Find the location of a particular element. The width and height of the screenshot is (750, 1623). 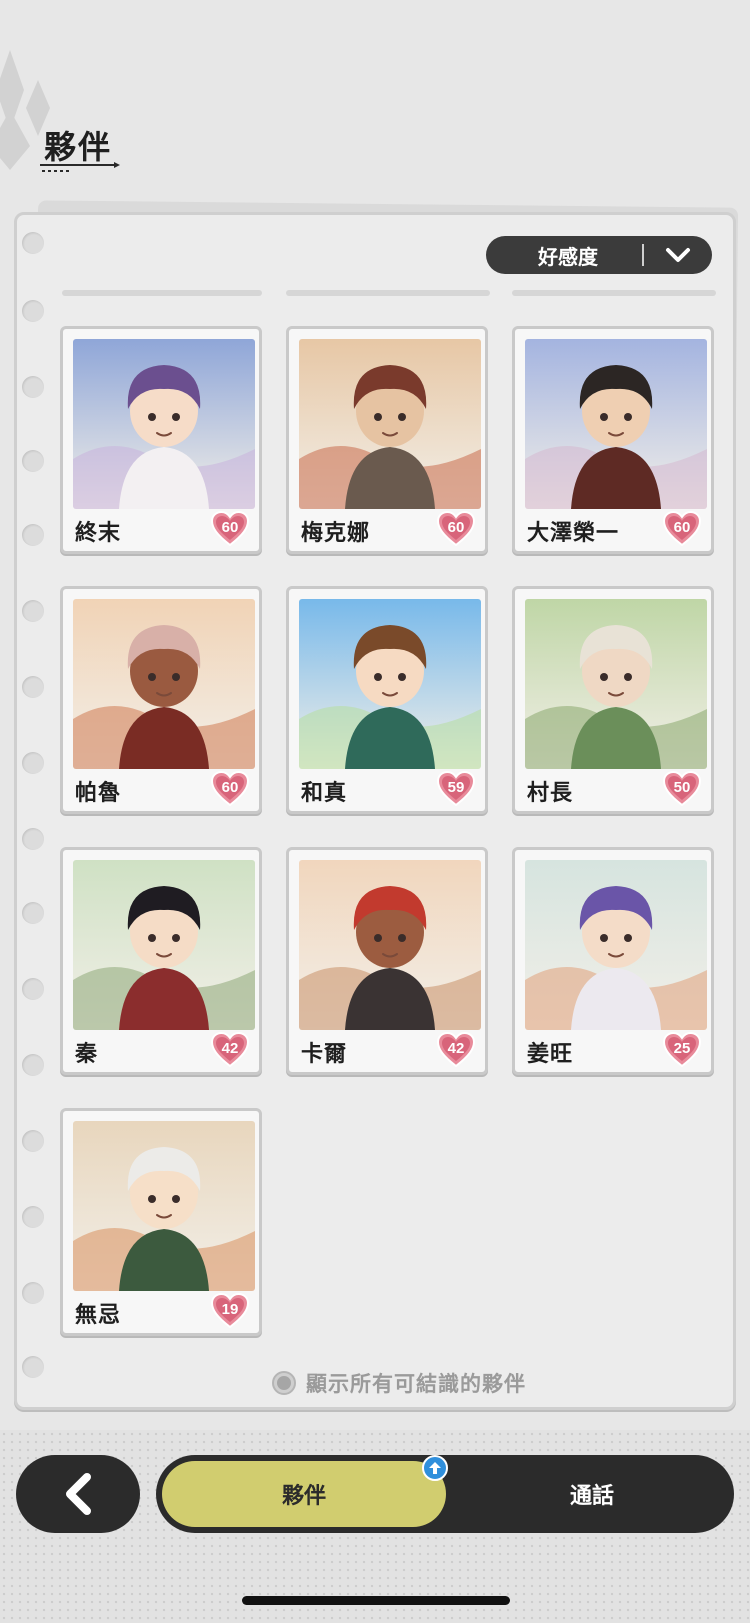

chevron-down-icon is located at coordinates (678, 255).